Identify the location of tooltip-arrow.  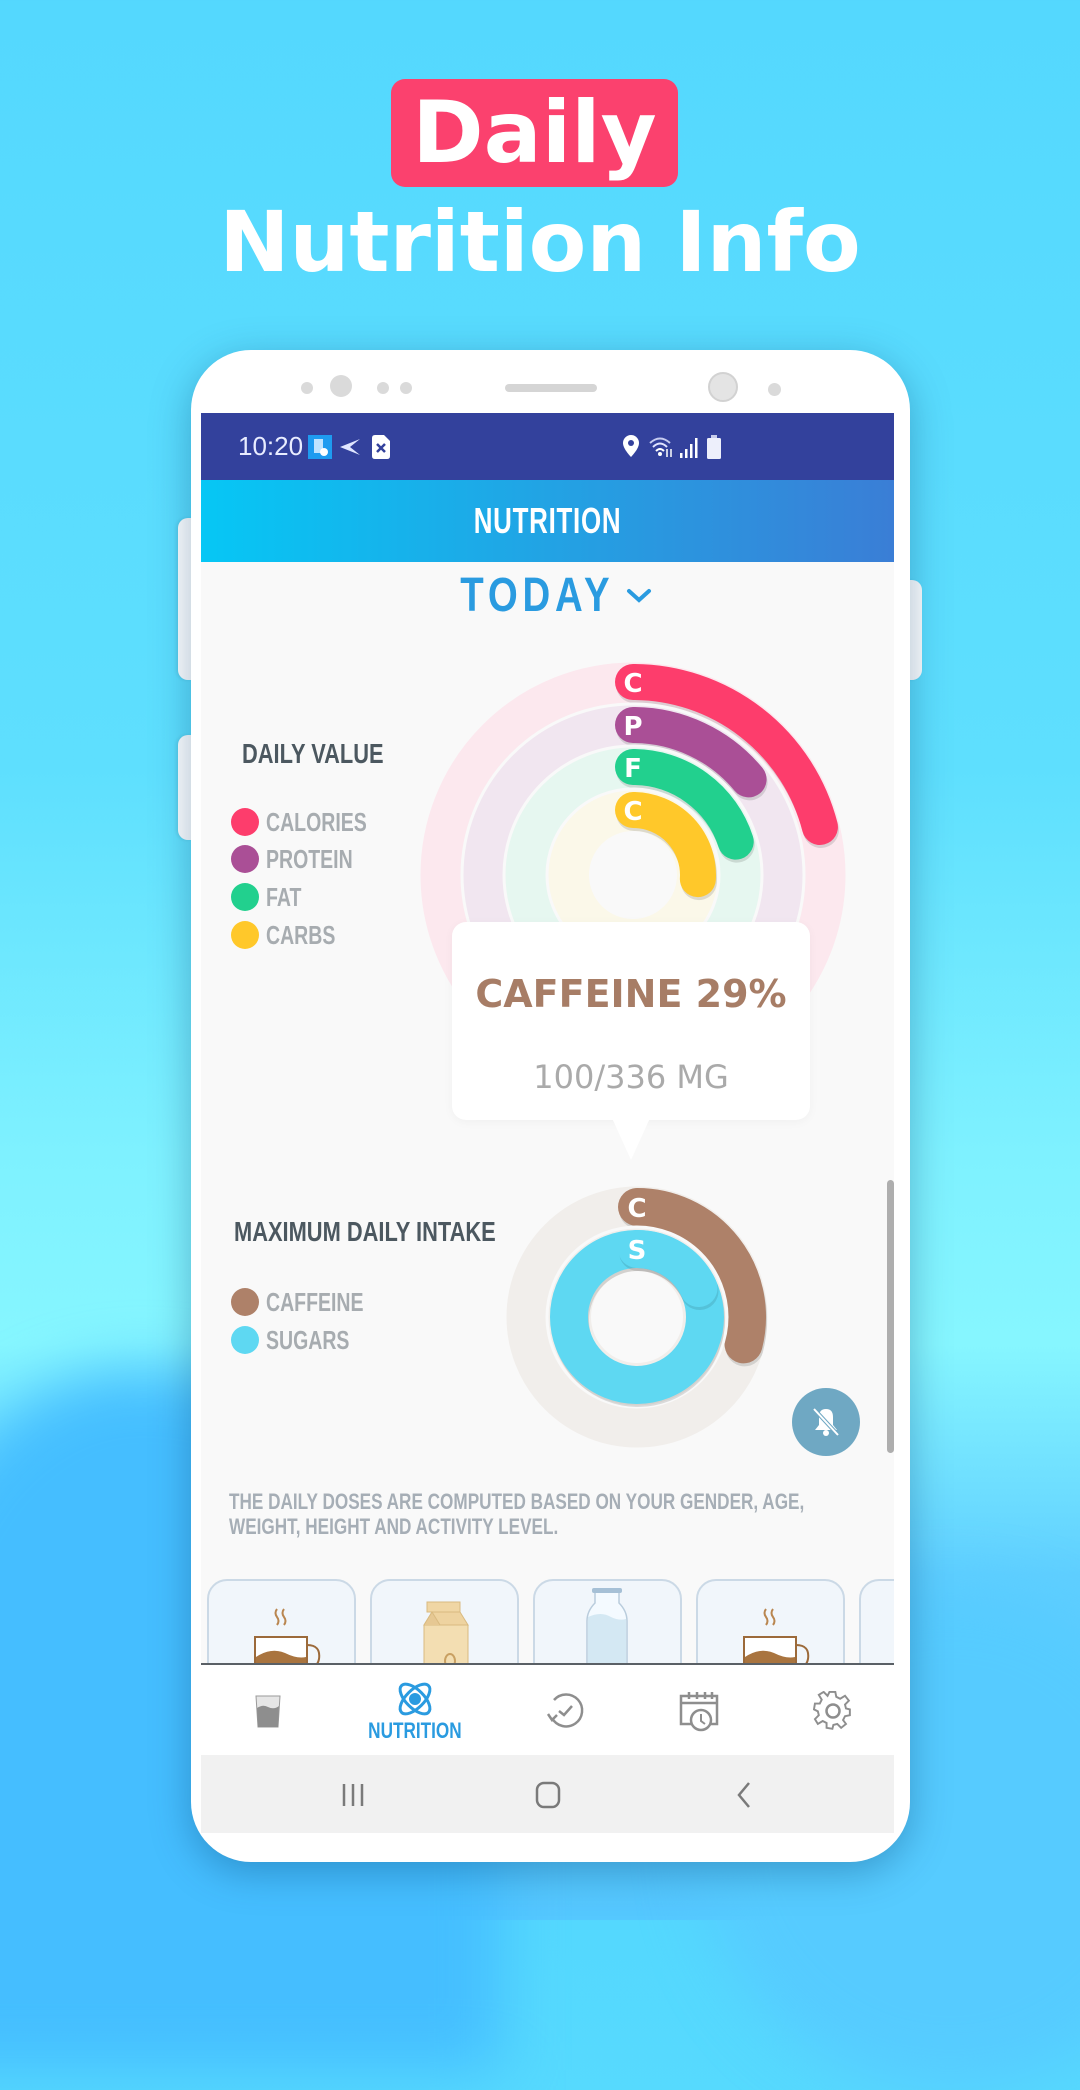
(631, 1139).